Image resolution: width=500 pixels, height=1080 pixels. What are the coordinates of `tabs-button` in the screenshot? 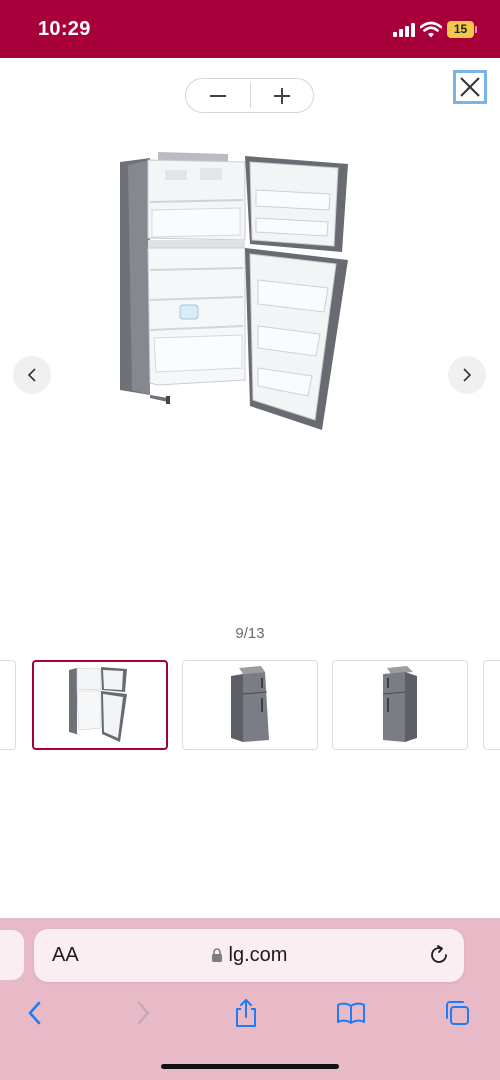 It's located at (457, 1013).